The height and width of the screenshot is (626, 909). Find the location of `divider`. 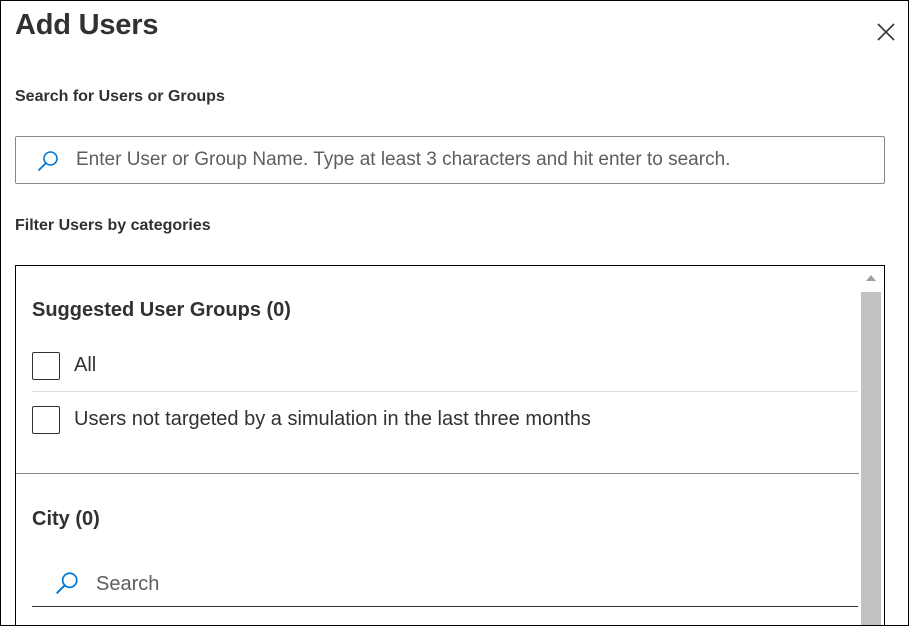

divider is located at coordinates (445, 391).